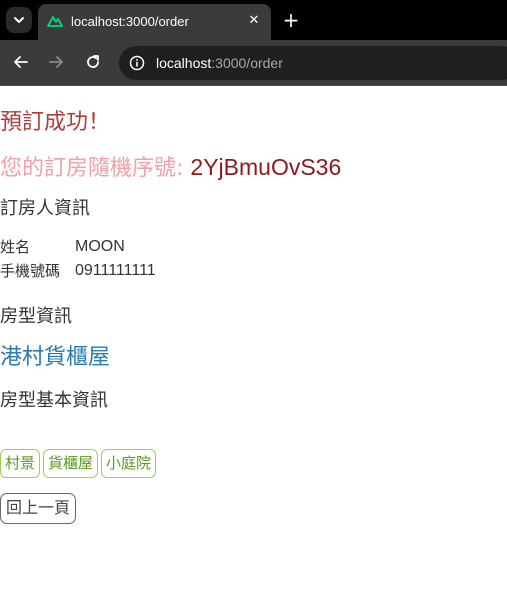 This screenshot has width=507, height=606. What do you see at coordinates (71, 463) in the screenshot?
I see `room-tag: 貨櫃屋` at bounding box center [71, 463].